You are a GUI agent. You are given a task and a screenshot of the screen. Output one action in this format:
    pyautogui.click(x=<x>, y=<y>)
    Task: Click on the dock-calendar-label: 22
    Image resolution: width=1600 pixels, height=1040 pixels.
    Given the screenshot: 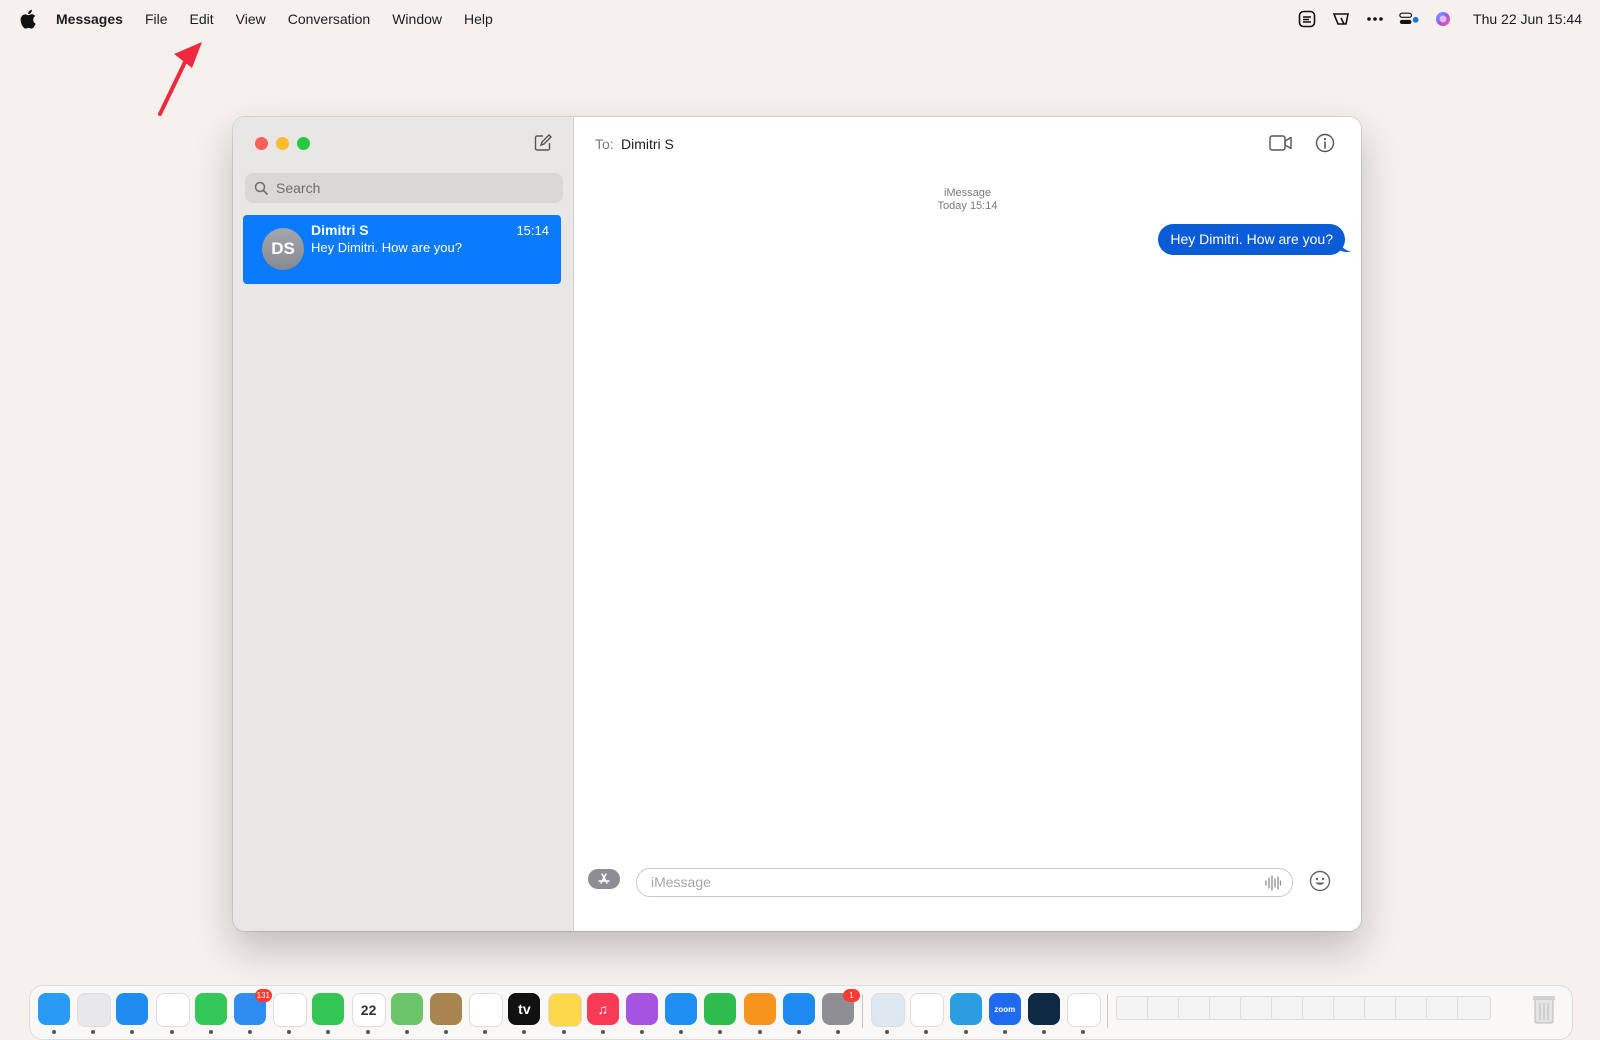 What is the action you would take?
    pyautogui.click(x=368, y=1010)
    